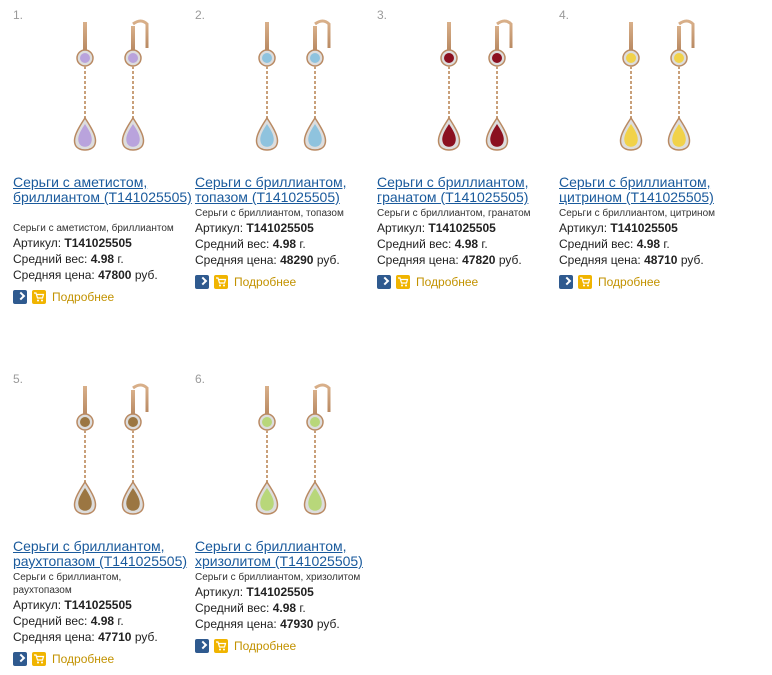 This screenshot has height=675, width=772. I want to click on price-row: Средняя цена: 47710 руб., so click(85, 637).